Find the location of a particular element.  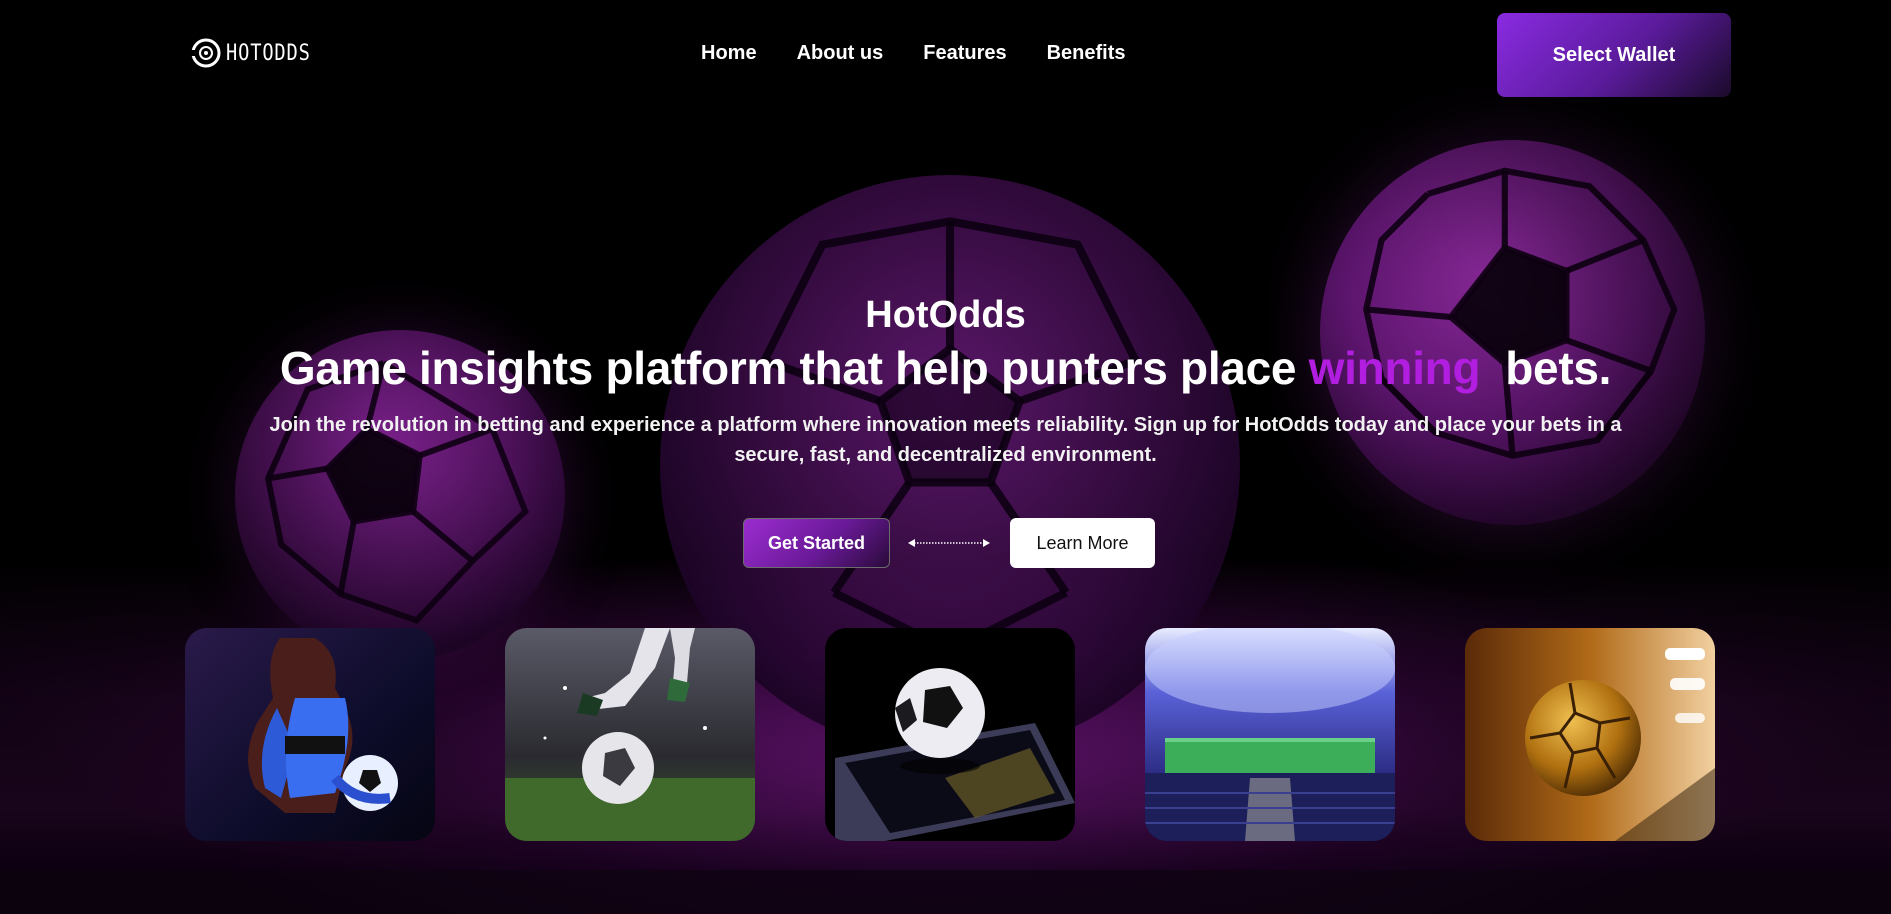

ball-on-smartphone-image is located at coordinates (950, 734).